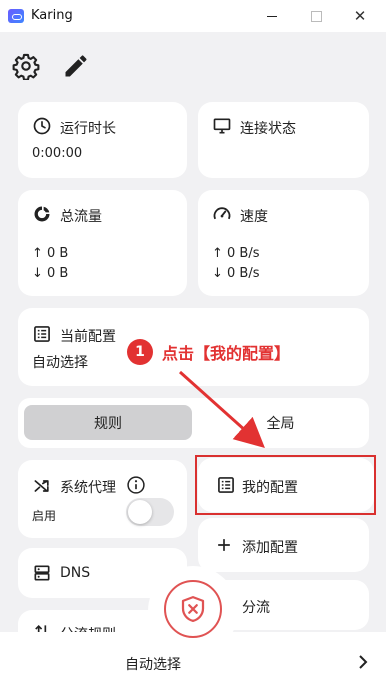  I want to click on karing-app-icon, so click(16, 16).